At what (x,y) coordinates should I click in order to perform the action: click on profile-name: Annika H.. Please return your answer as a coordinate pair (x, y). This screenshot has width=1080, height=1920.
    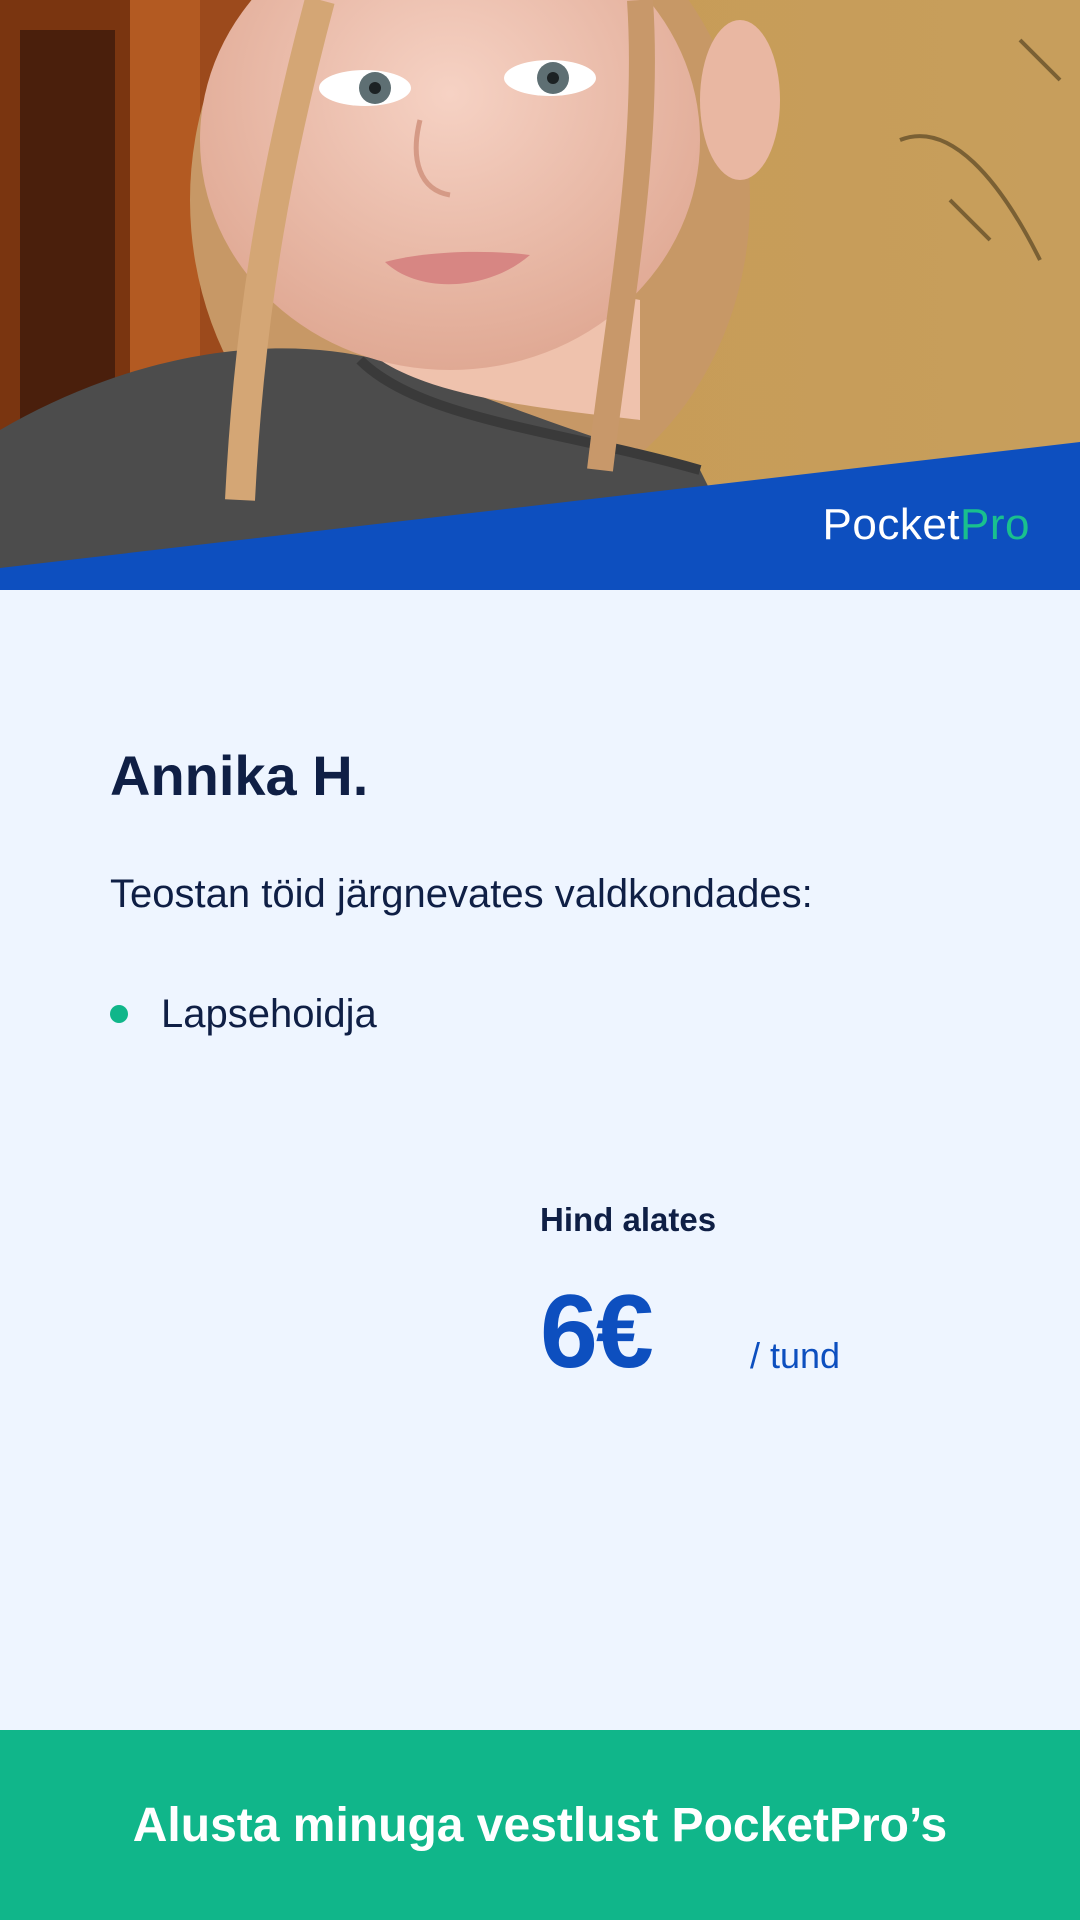
    Looking at the image, I should click on (239, 775).